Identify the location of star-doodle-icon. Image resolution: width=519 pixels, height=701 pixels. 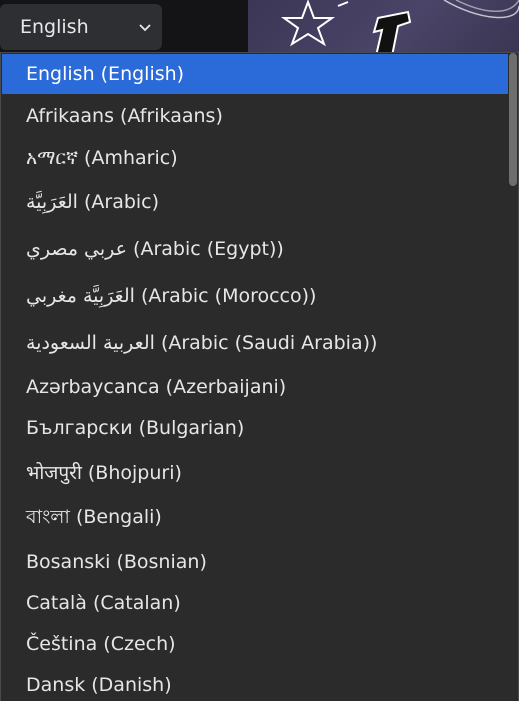
(399, 28).